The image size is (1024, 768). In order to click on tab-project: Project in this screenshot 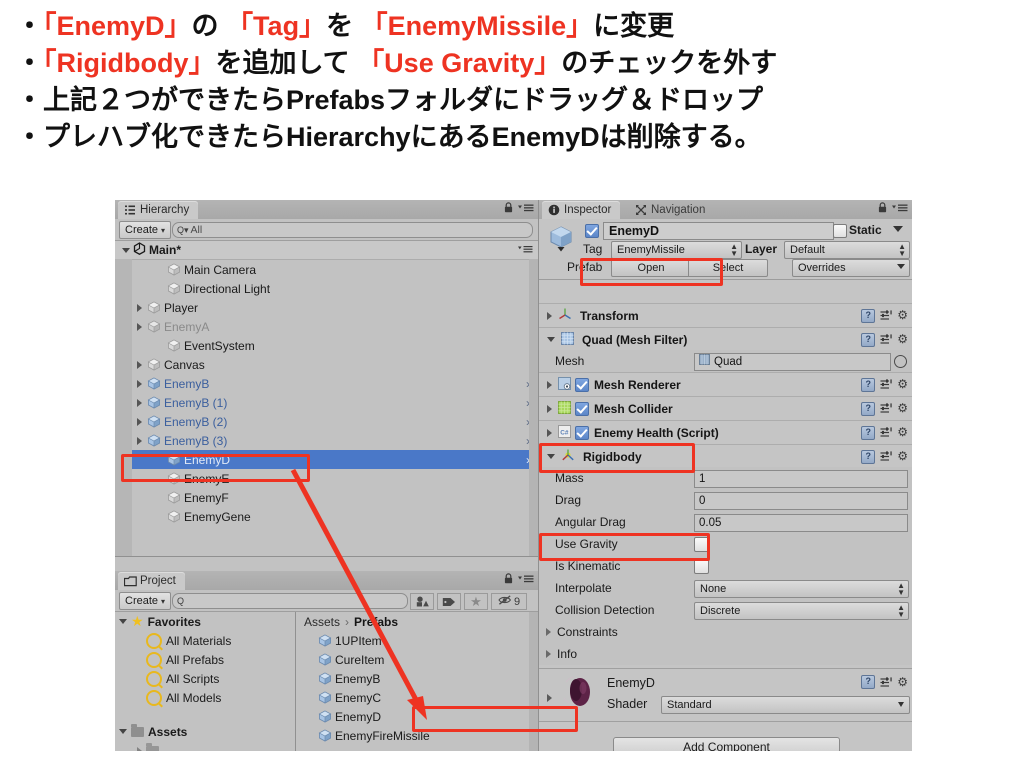, I will do `click(151, 581)`.